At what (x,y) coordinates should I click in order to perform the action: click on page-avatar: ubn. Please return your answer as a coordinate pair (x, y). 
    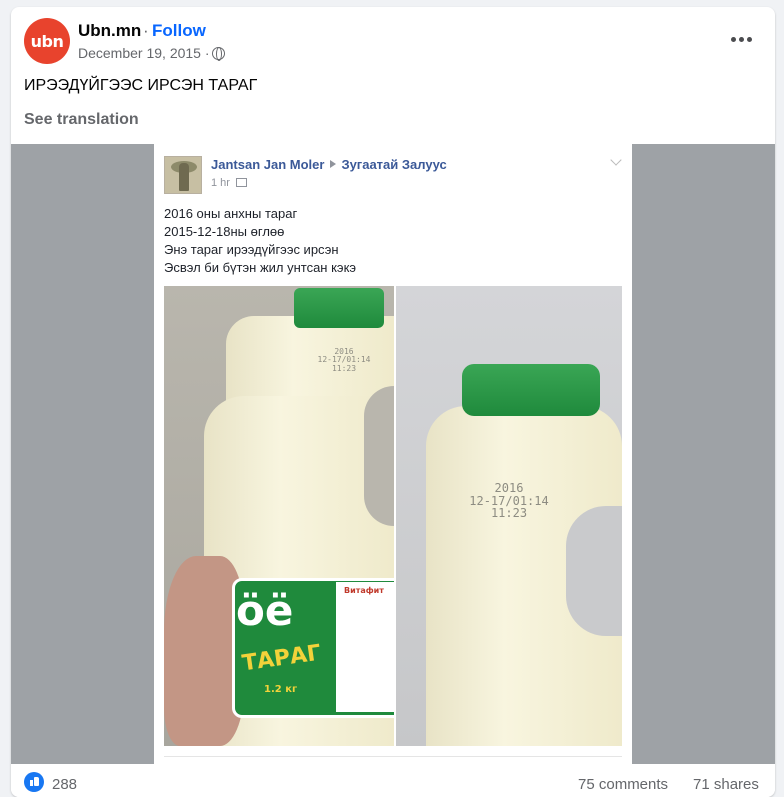
    Looking at the image, I should click on (47, 41).